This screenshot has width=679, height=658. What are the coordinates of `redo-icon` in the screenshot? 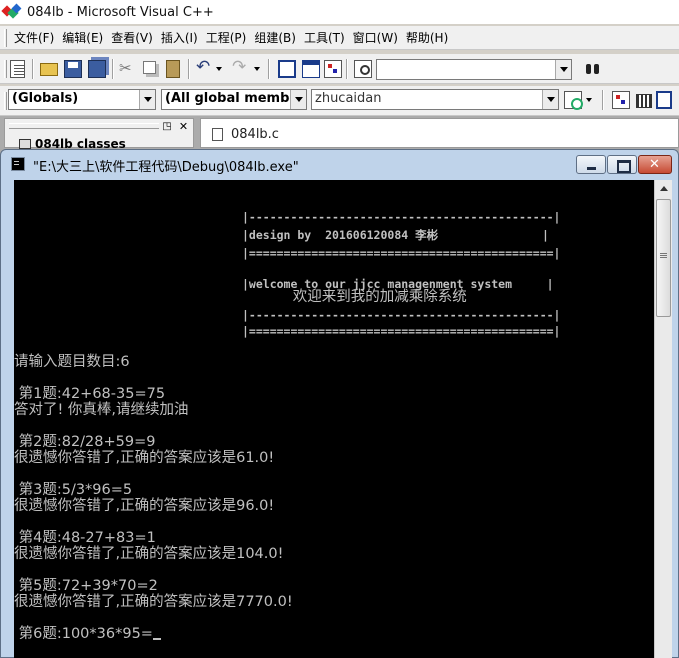 It's located at (241, 67).